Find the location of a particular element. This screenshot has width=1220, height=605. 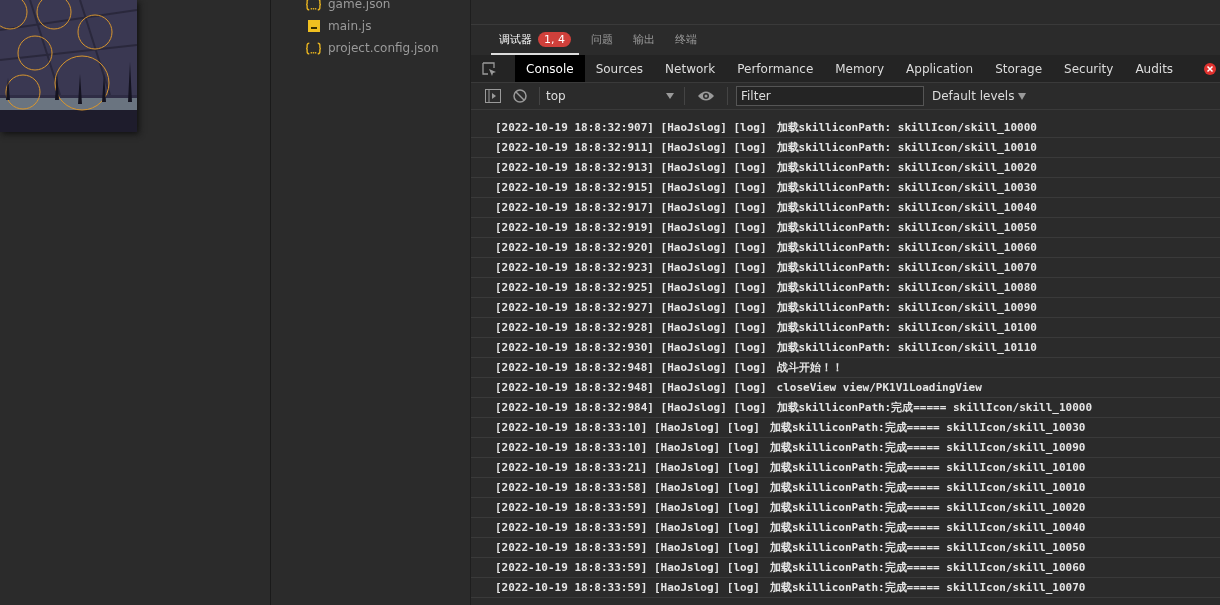

filter-field: Filter is located at coordinates (830, 96).